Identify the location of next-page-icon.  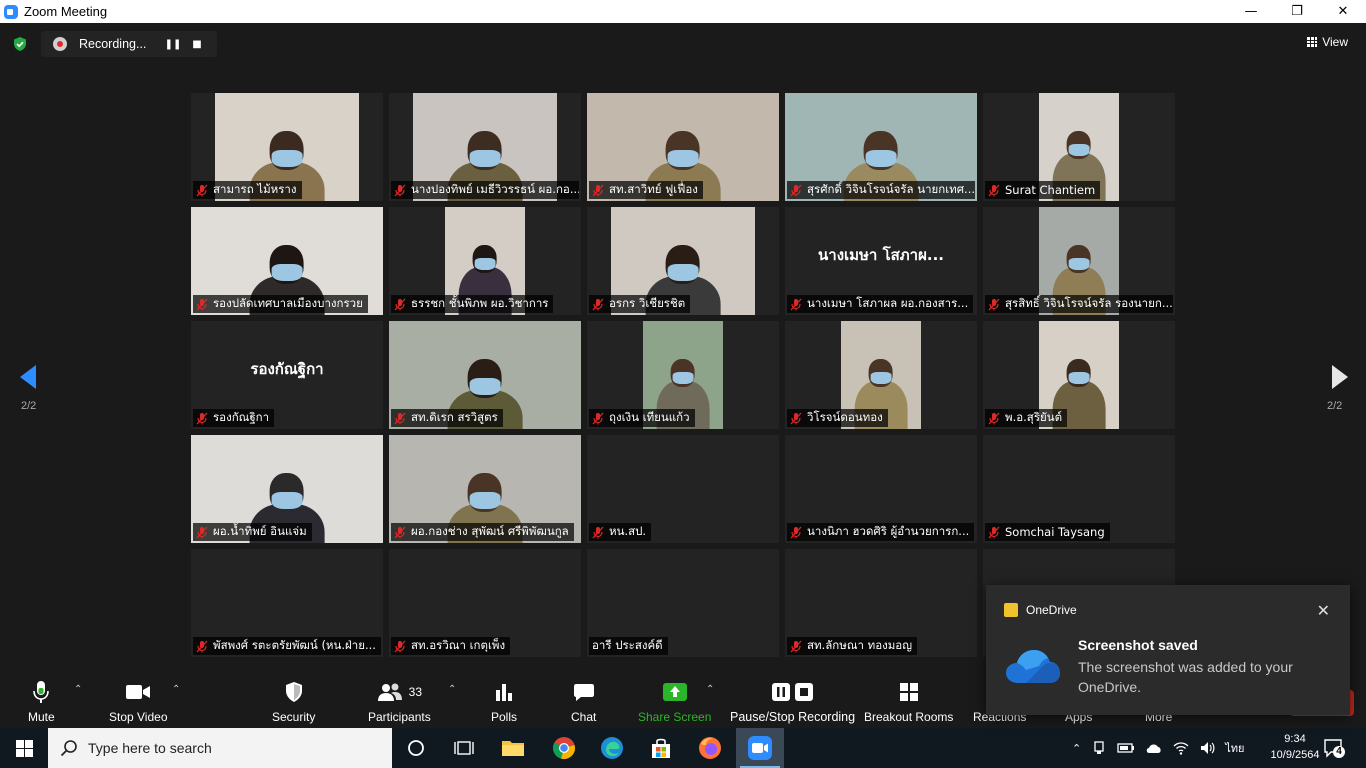
(1338, 377).